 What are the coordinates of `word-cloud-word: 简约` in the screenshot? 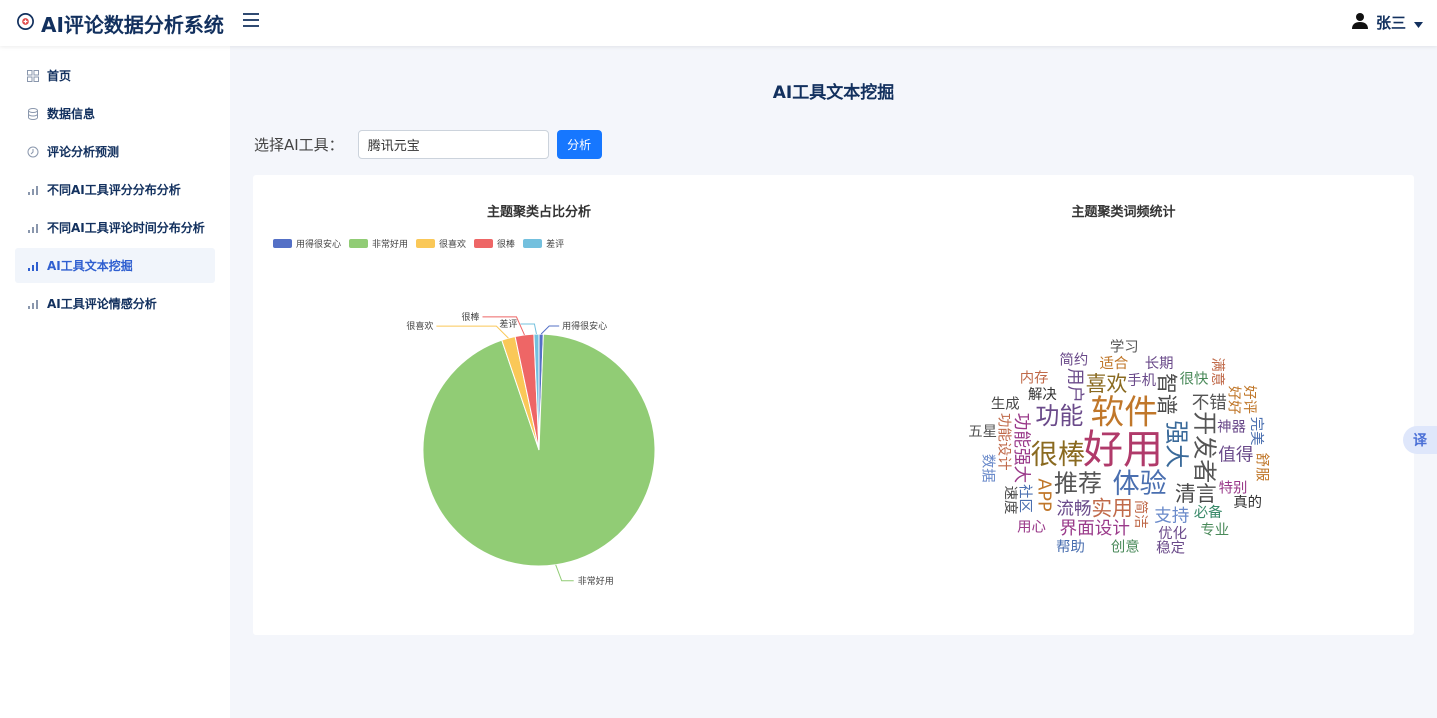 It's located at (1073, 360).